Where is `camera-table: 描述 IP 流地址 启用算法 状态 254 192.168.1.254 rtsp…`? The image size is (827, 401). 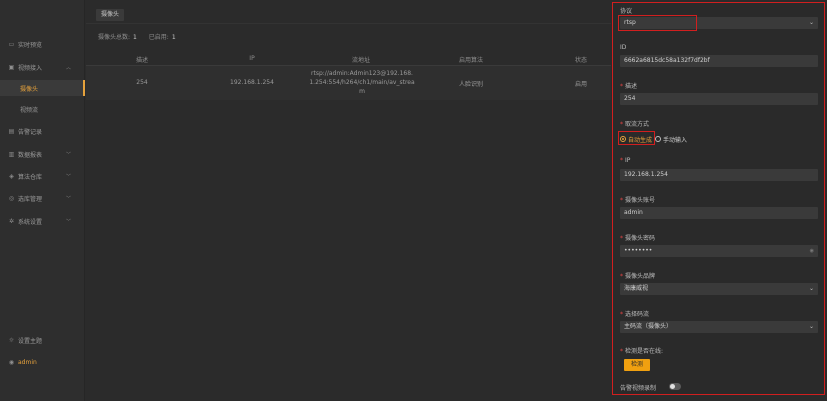
camera-table: 描述 IP 流地址 启用算法 状态 254 192.168.1.254 rtsp… is located at coordinates (348, 76).